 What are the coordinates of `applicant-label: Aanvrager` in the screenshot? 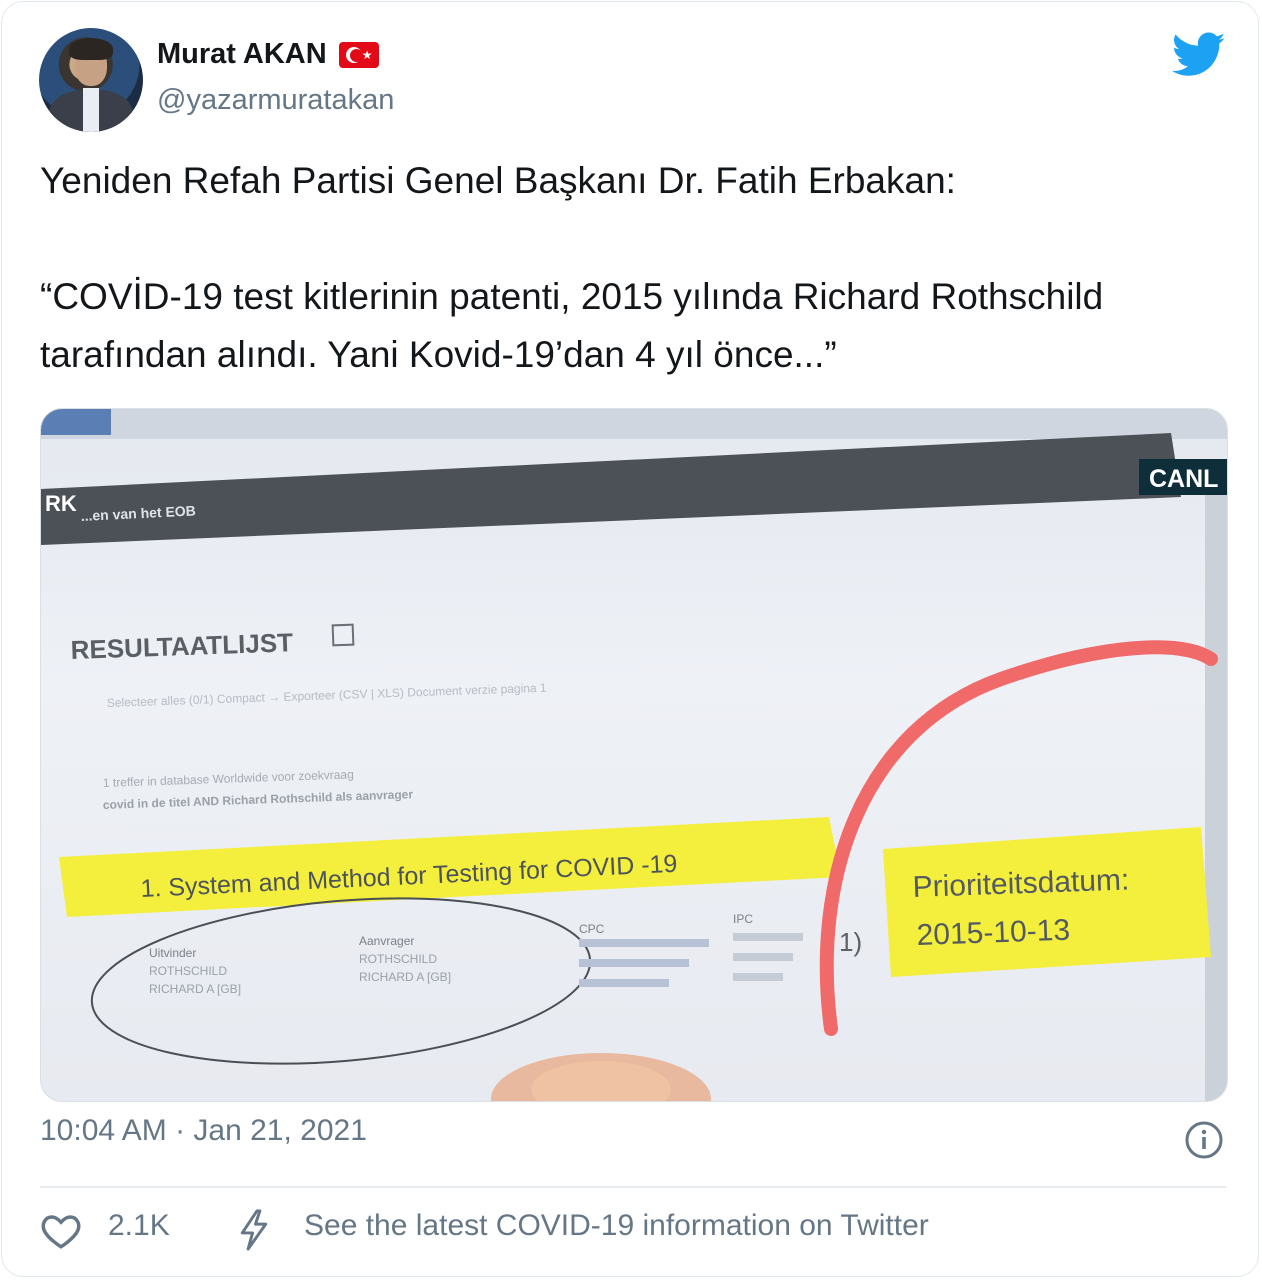 It's located at (386, 941).